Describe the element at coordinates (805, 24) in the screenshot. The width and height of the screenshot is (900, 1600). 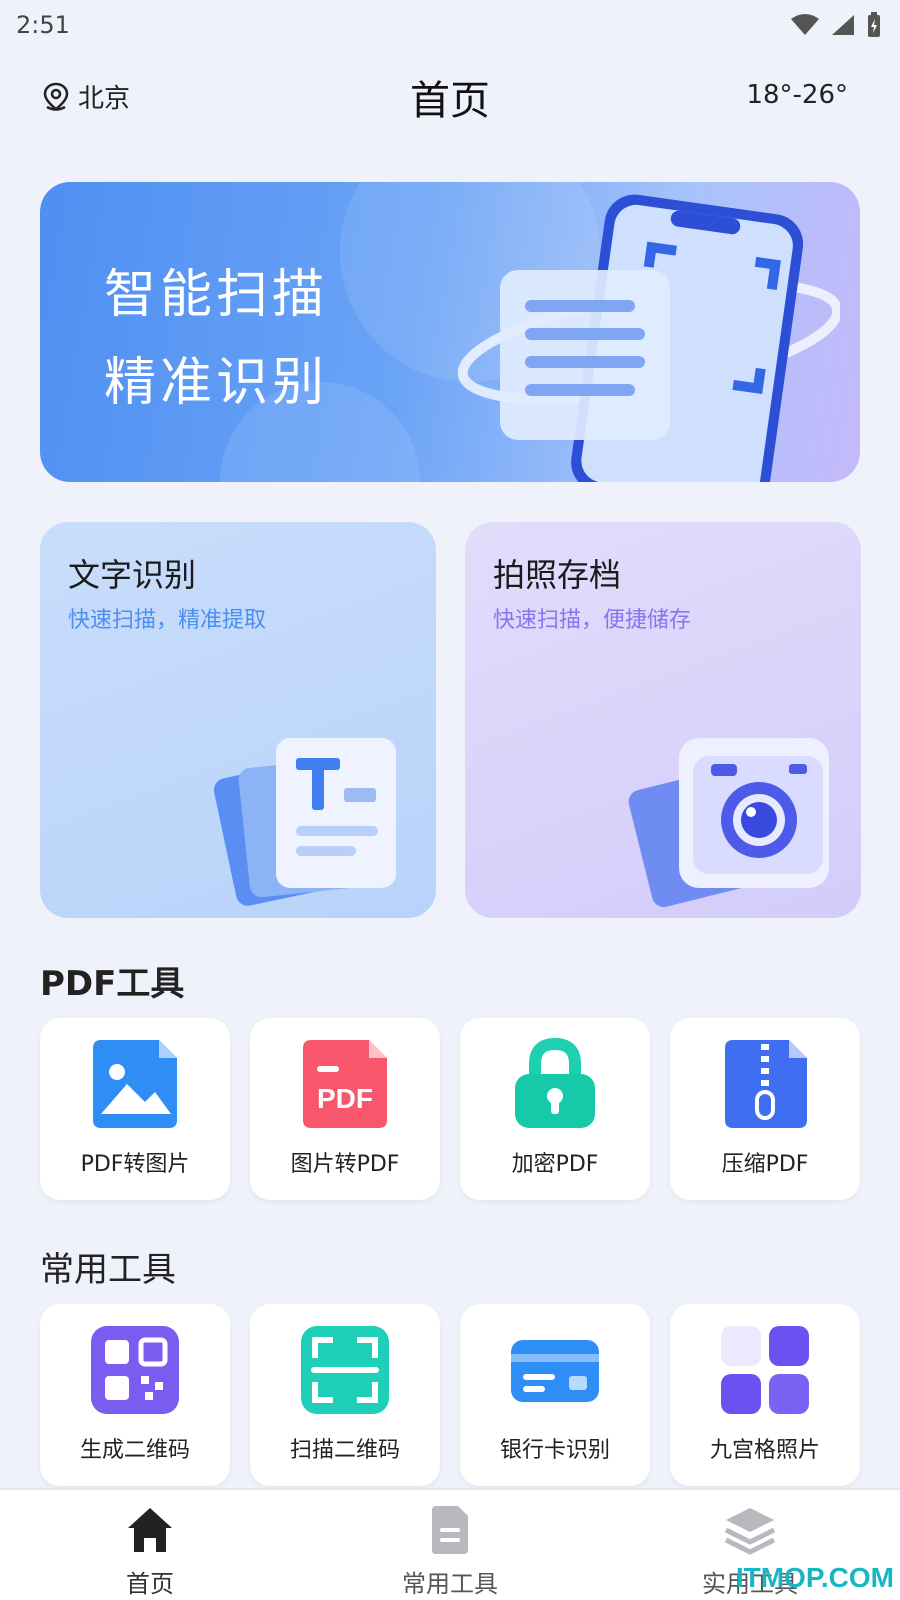
I see `wifi-icon` at that location.